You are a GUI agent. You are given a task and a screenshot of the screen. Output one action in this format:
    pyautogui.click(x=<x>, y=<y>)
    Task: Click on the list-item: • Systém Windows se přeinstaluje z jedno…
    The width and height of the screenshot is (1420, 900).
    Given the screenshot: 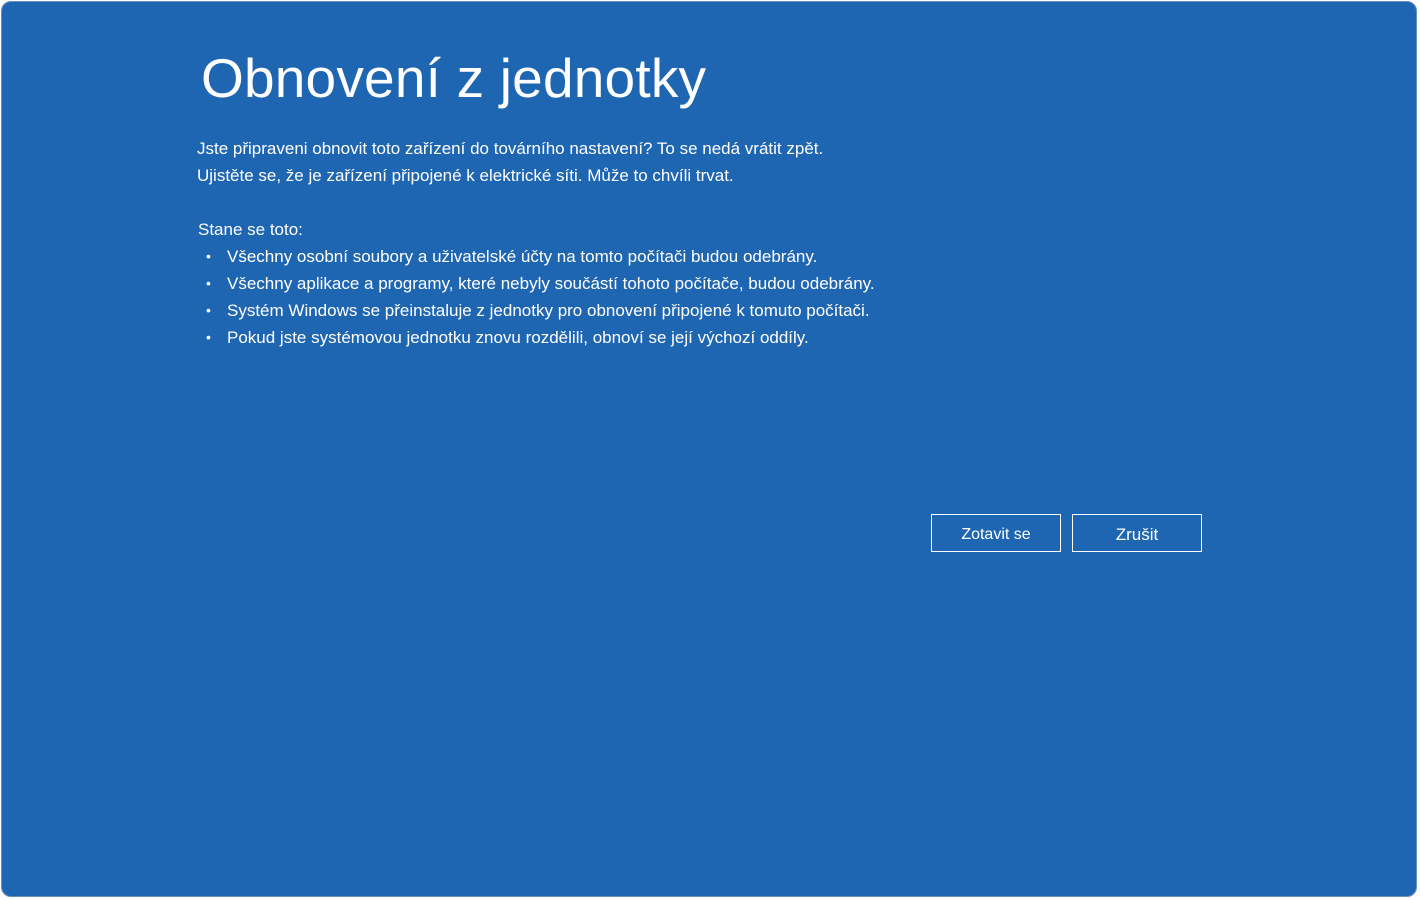 What is the action you would take?
    pyautogui.click(x=540, y=310)
    